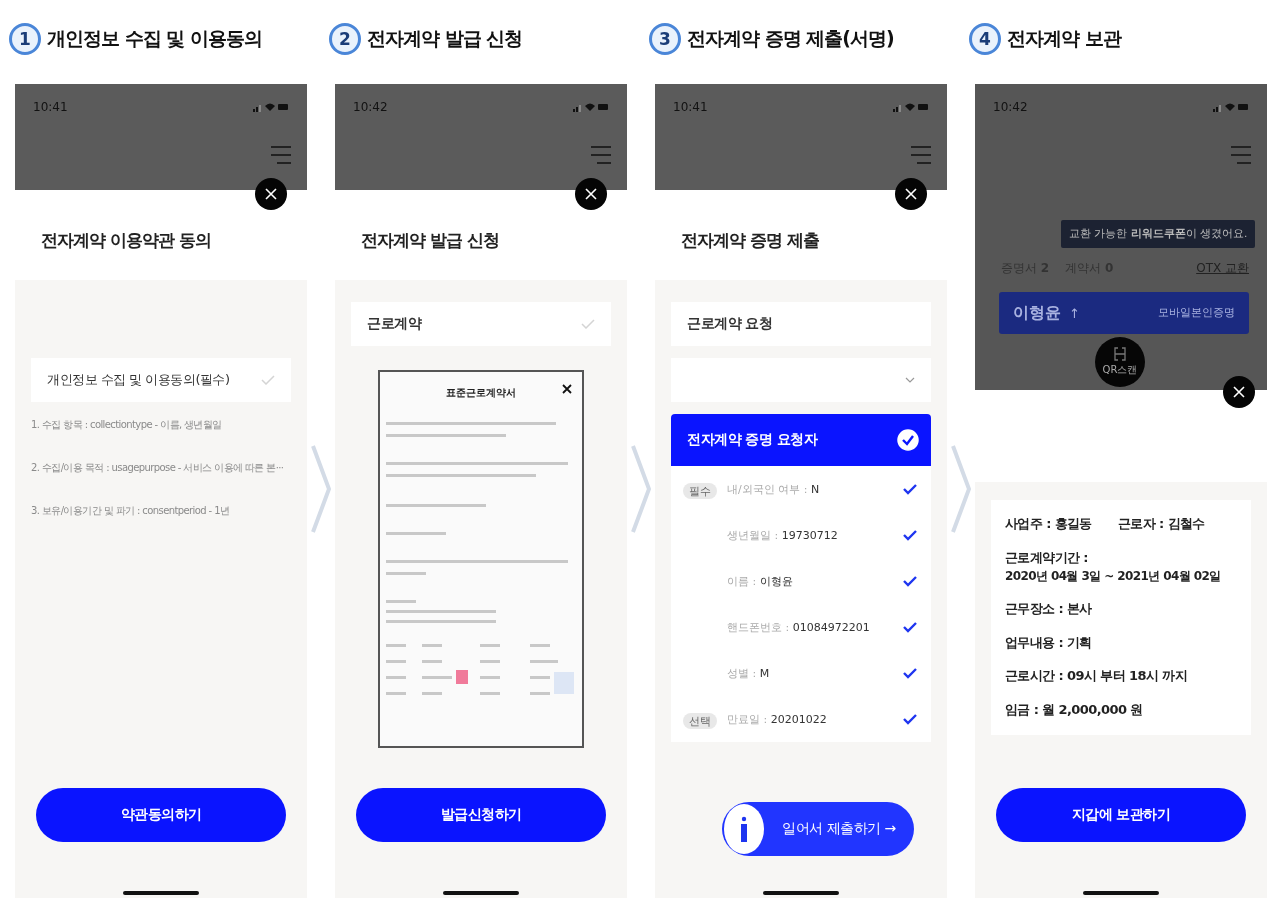 The width and height of the screenshot is (1274, 898). I want to click on card-label: 모바일본인증명, so click(1196, 313).